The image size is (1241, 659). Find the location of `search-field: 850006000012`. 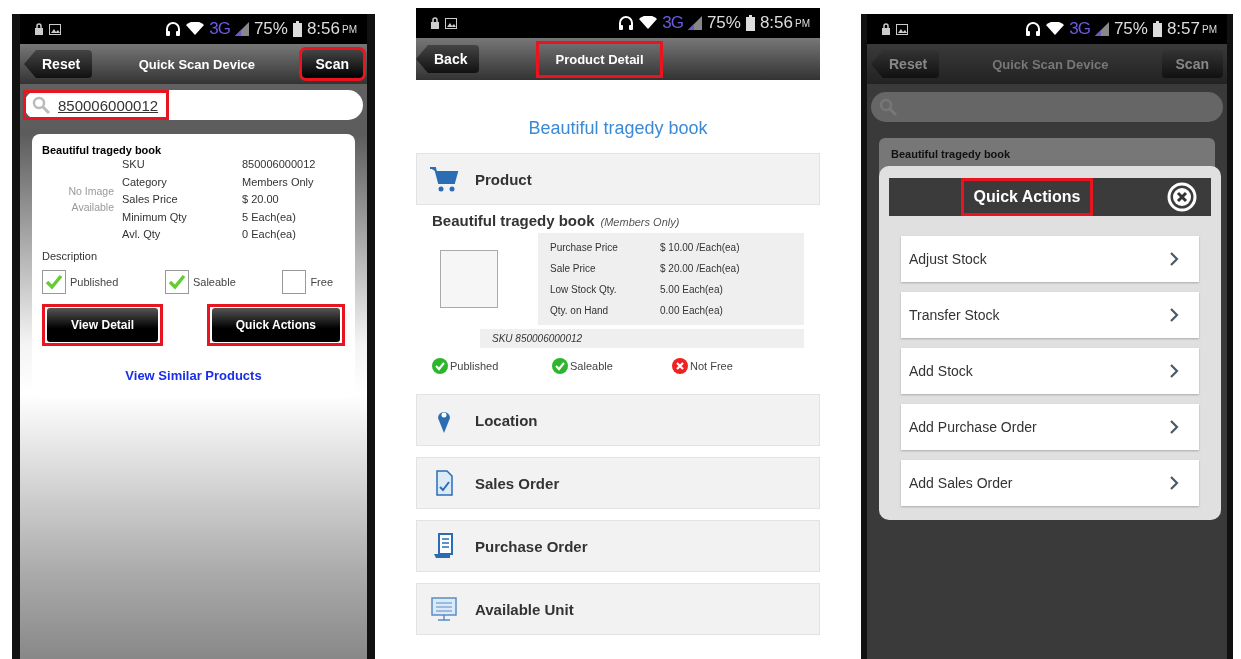

search-field: 850006000012 is located at coordinates (193, 105).